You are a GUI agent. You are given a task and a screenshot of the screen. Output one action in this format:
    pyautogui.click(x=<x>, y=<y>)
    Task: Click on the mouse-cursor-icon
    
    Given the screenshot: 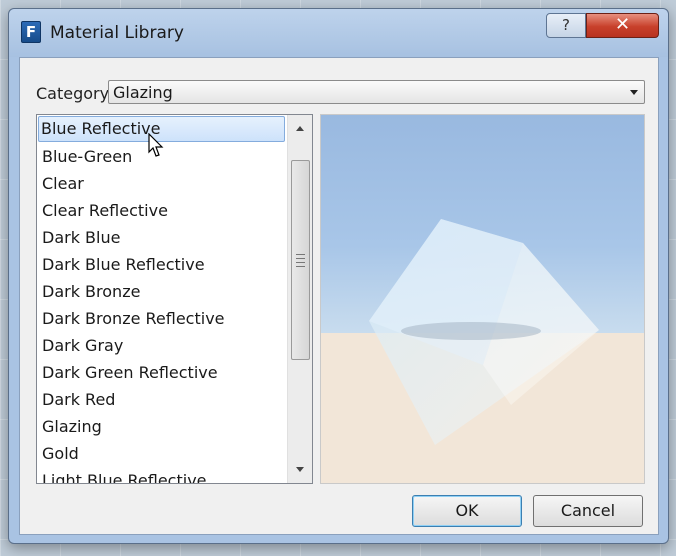 What is the action you would take?
    pyautogui.click(x=156, y=145)
    